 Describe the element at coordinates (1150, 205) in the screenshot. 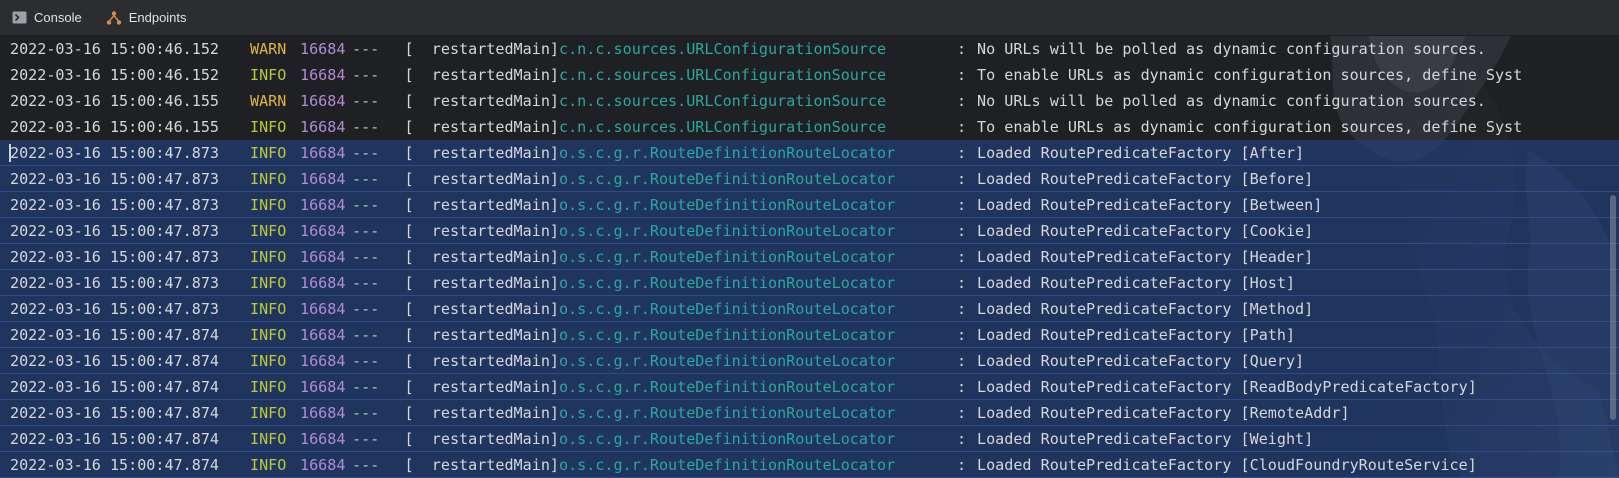

I see `log-message: Loaded RoutePredicateFactory [Between]` at that location.